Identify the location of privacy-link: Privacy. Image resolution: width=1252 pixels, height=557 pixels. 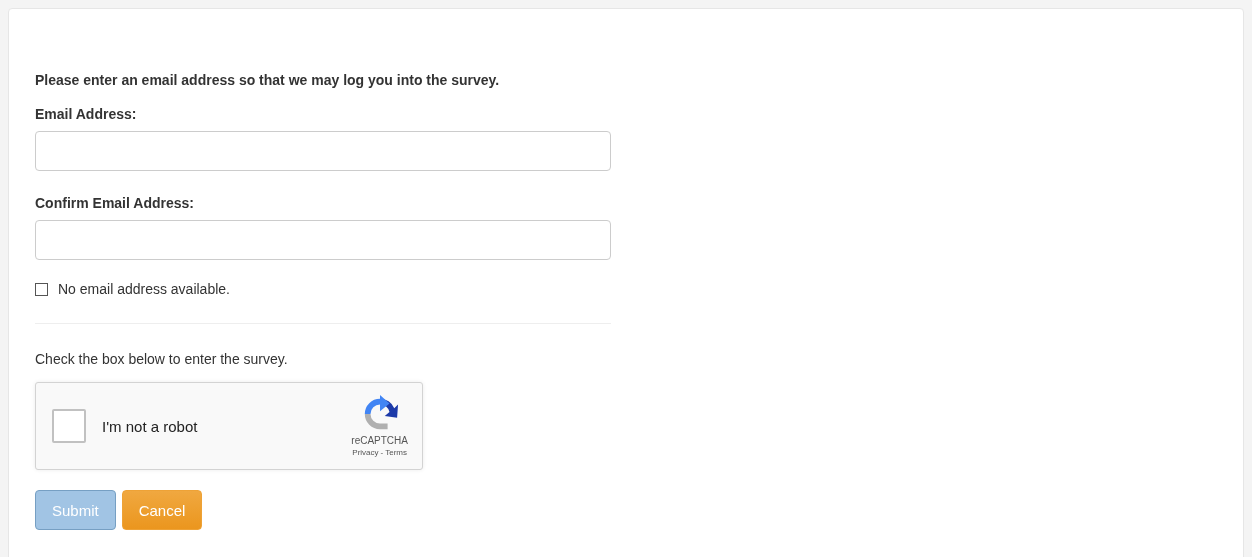
(365, 452).